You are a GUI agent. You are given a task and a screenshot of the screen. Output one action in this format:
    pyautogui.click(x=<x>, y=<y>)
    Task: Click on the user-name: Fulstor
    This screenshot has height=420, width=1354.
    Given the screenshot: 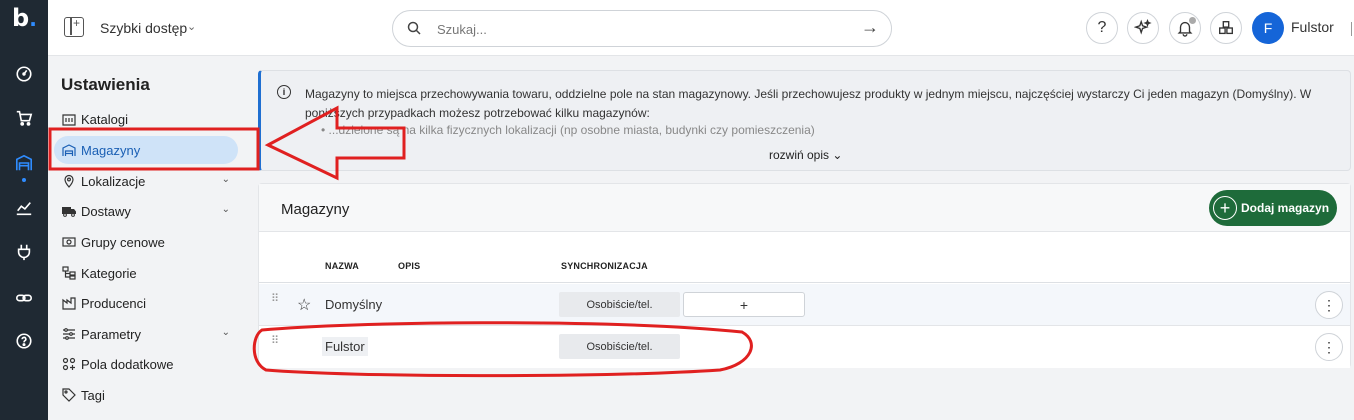 What is the action you would take?
    pyautogui.click(x=1312, y=27)
    